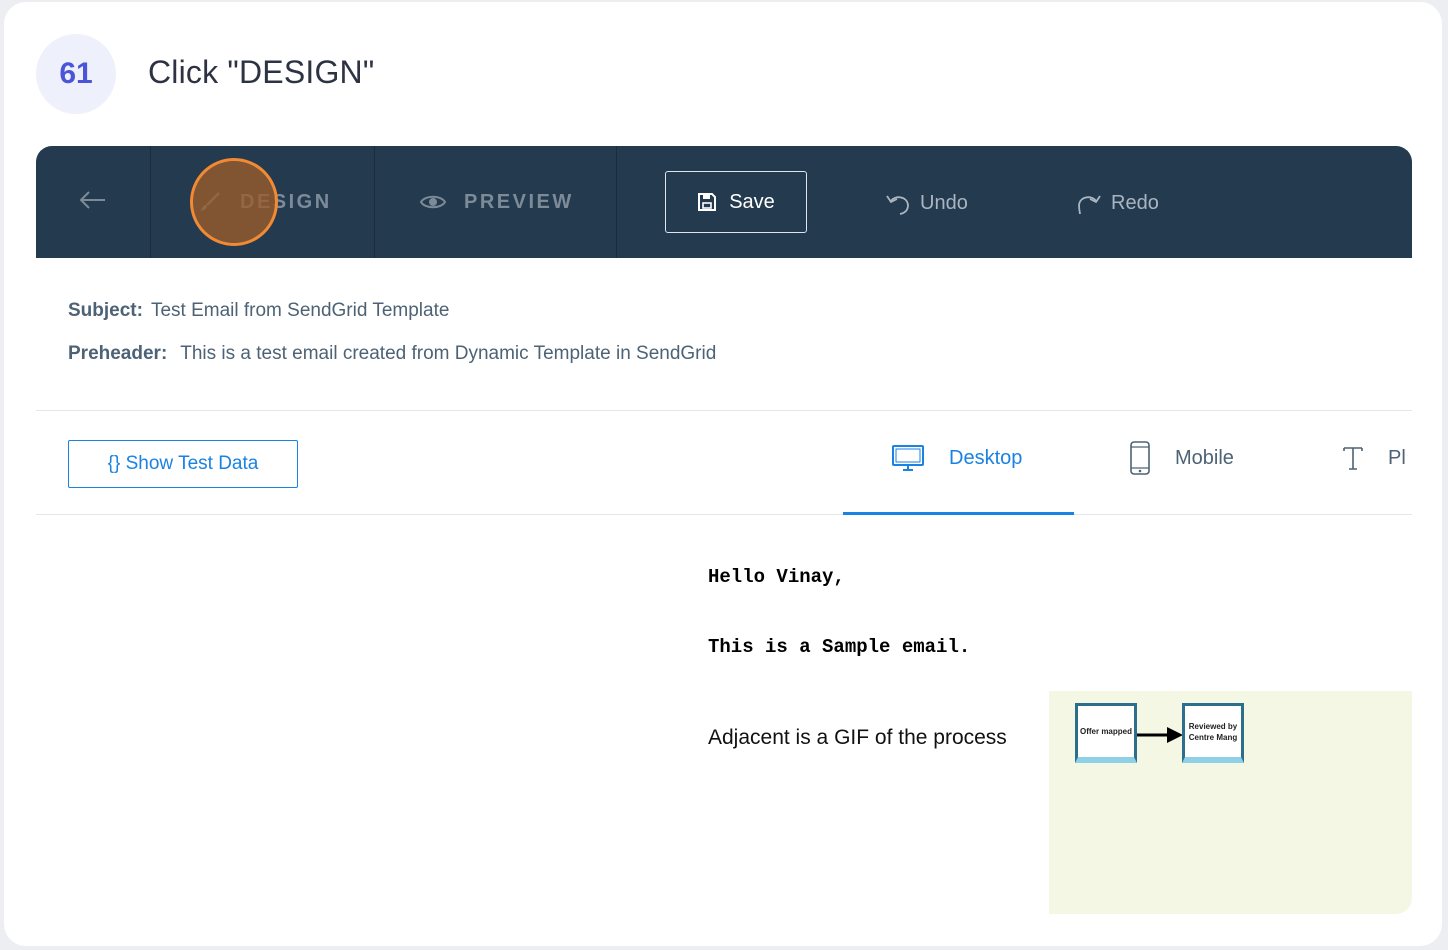 The image size is (1448, 950). What do you see at coordinates (300, 310) in the screenshot?
I see `subject-value: Test Email from SendGrid Template` at bounding box center [300, 310].